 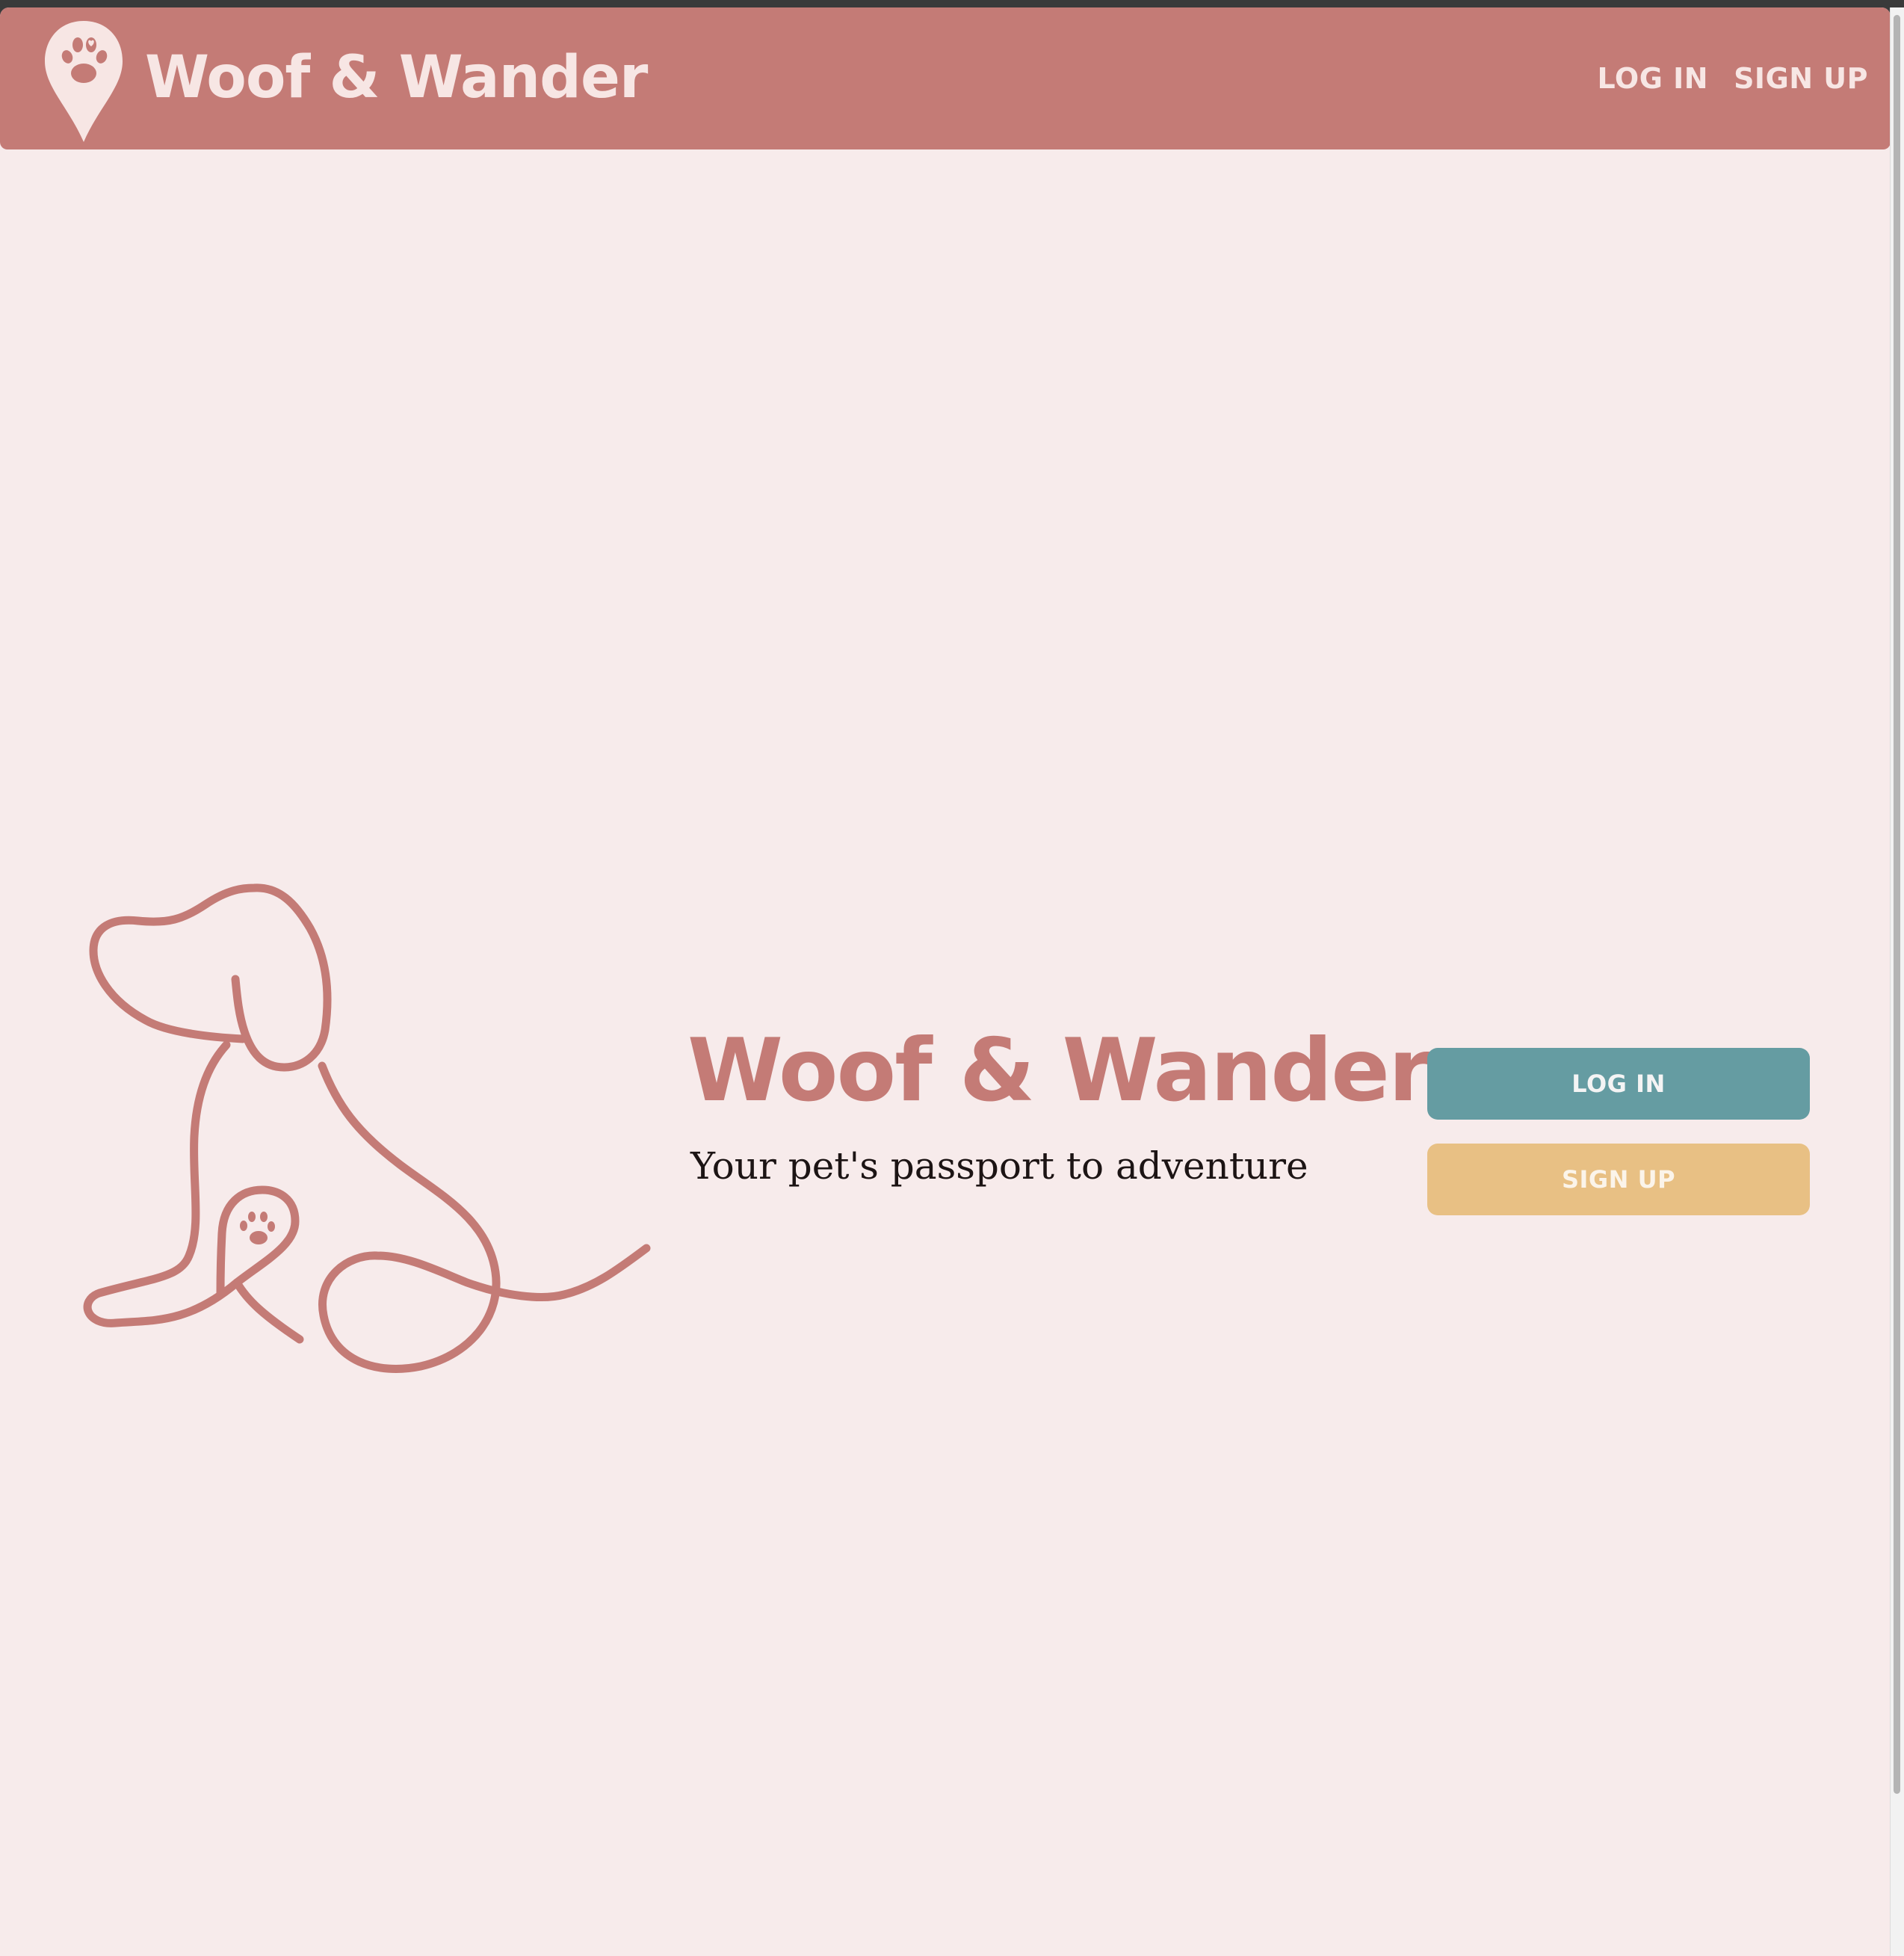 What do you see at coordinates (1733, 78) in the screenshot?
I see `nav-links: LOG IN SIGN UP` at bounding box center [1733, 78].